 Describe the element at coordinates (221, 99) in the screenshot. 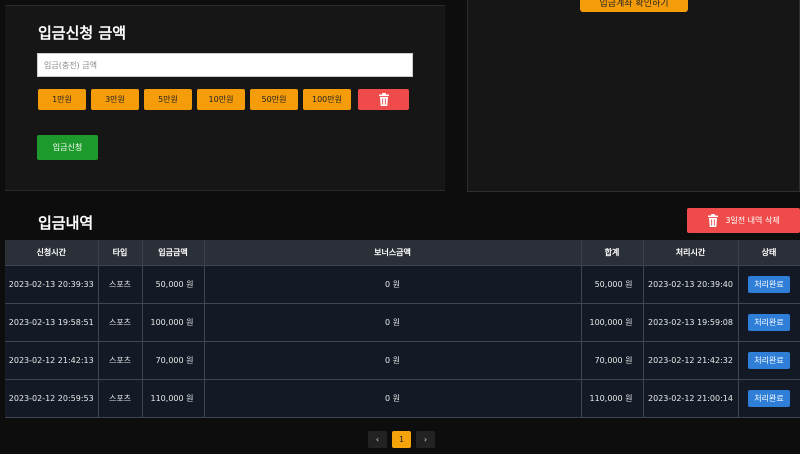

I see `amount-10man-button: 10만원` at that location.